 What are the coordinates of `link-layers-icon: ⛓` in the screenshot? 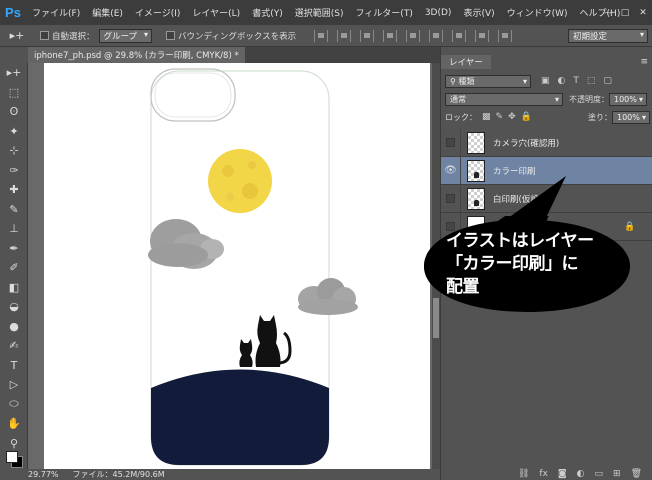 It's located at (523, 474).